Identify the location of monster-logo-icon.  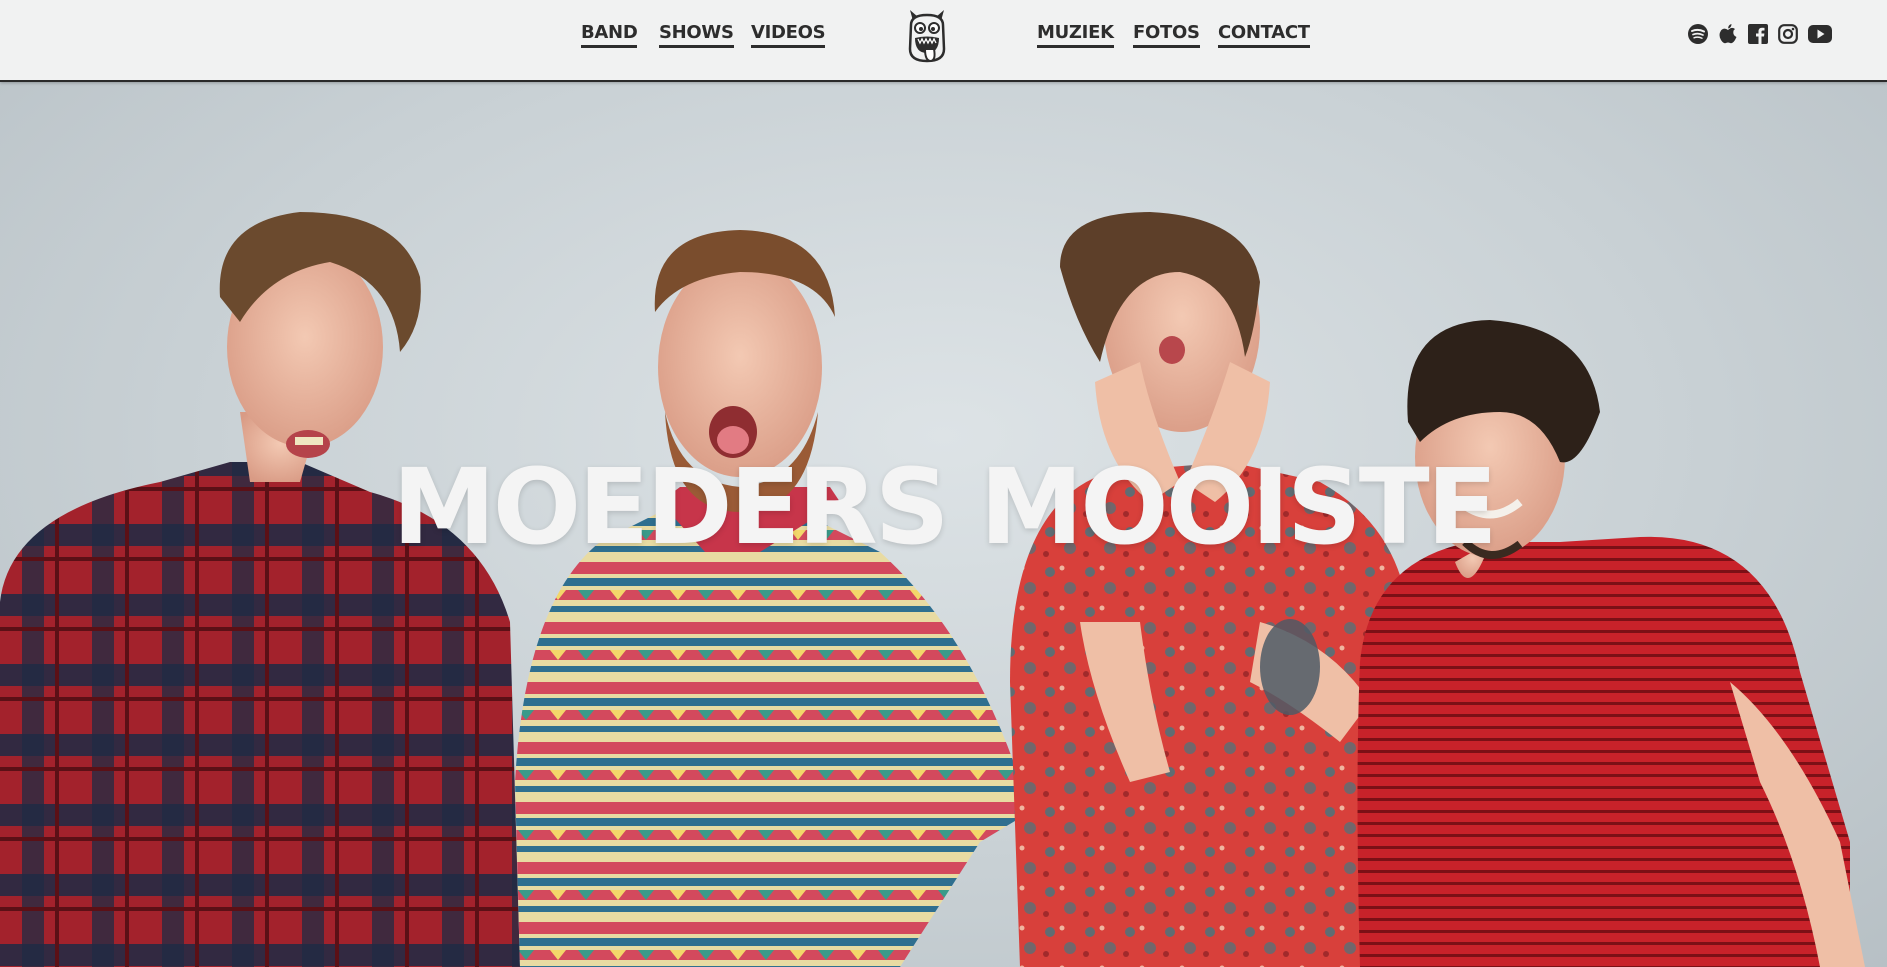
(927, 35).